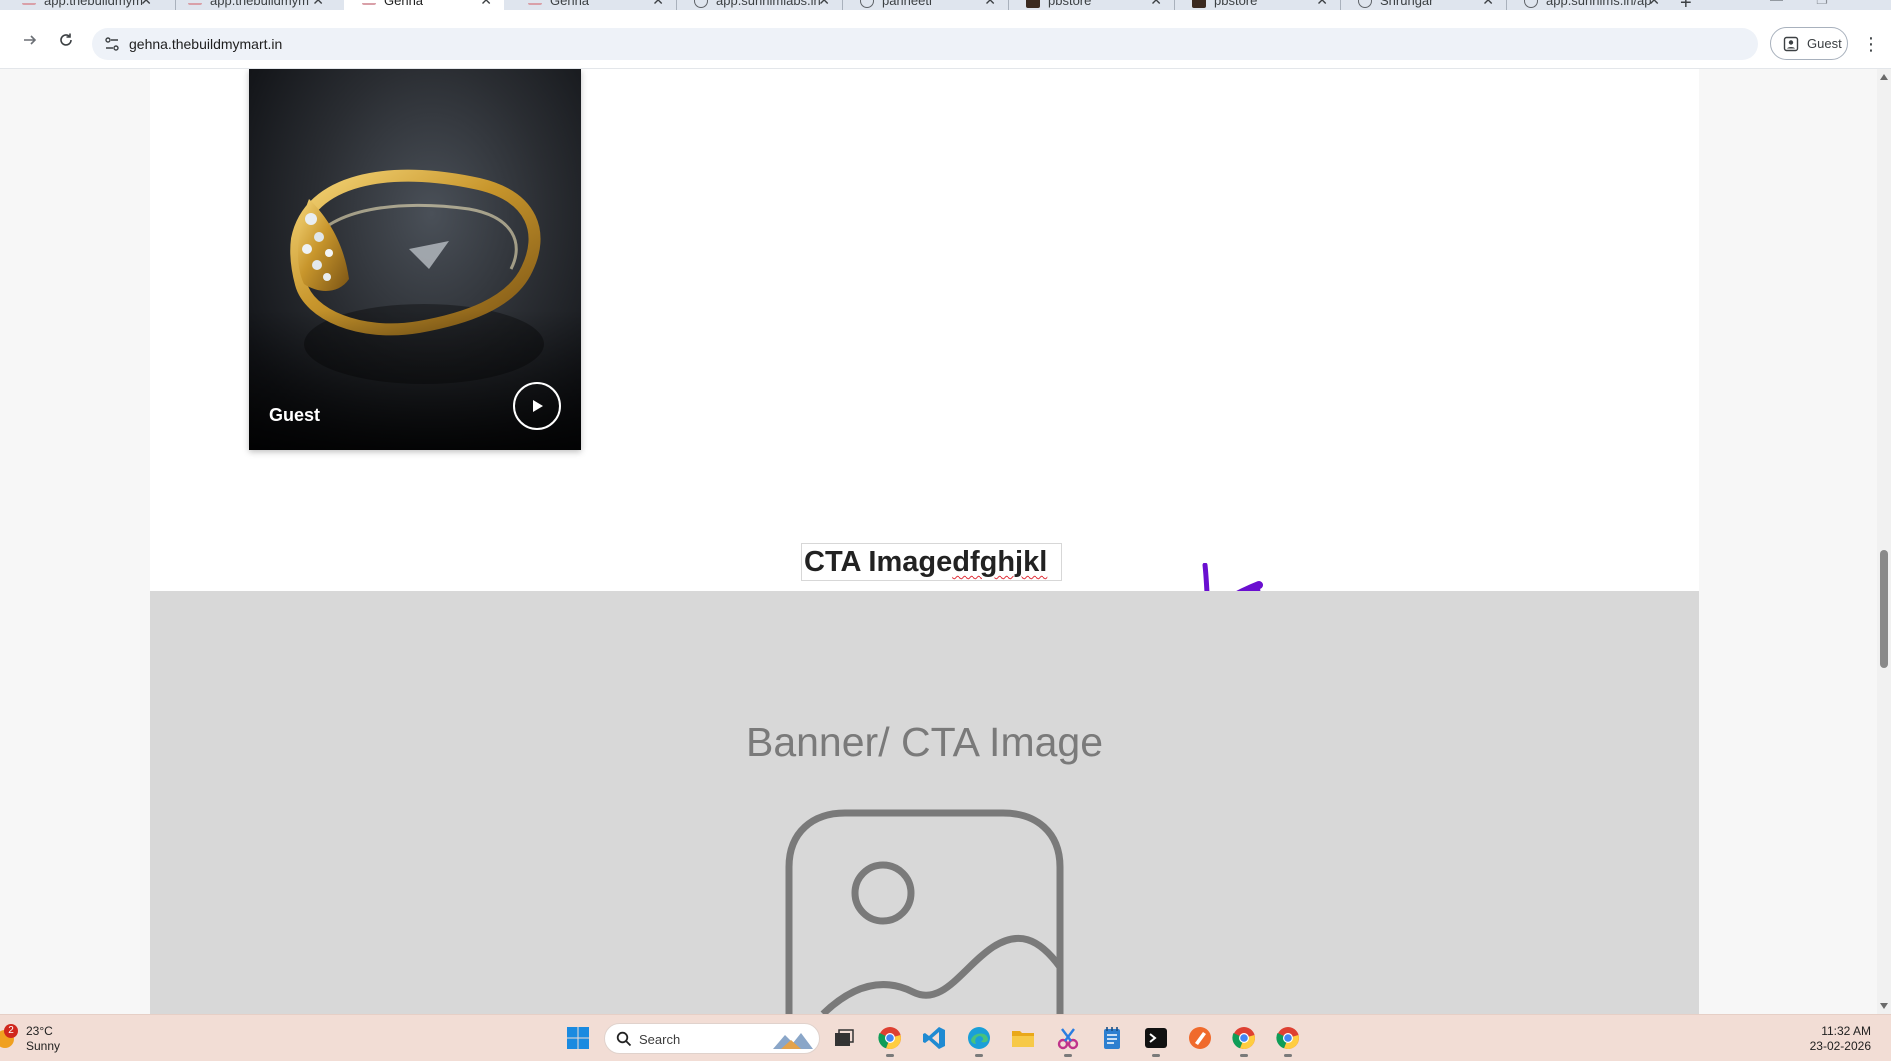  I want to click on task-view-icon, so click(844, 1038).